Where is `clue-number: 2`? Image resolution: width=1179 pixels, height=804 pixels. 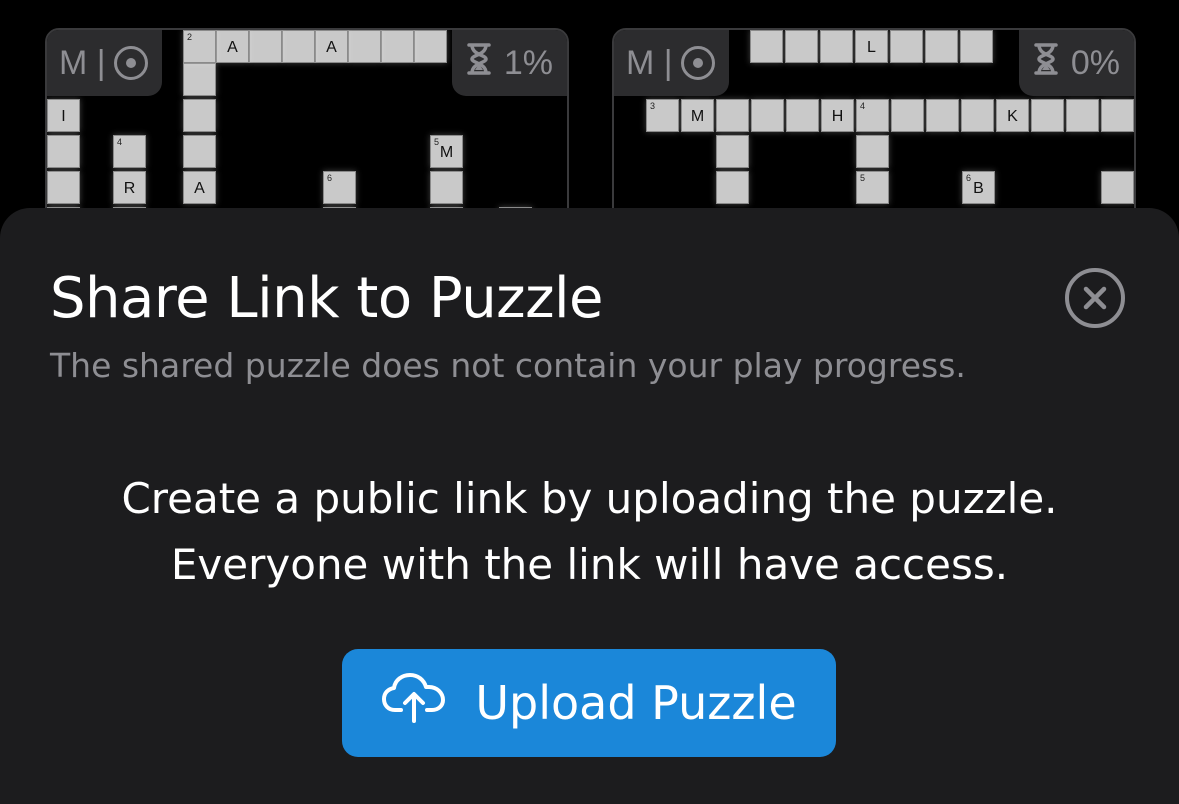 clue-number: 2 is located at coordinates (190, 37).